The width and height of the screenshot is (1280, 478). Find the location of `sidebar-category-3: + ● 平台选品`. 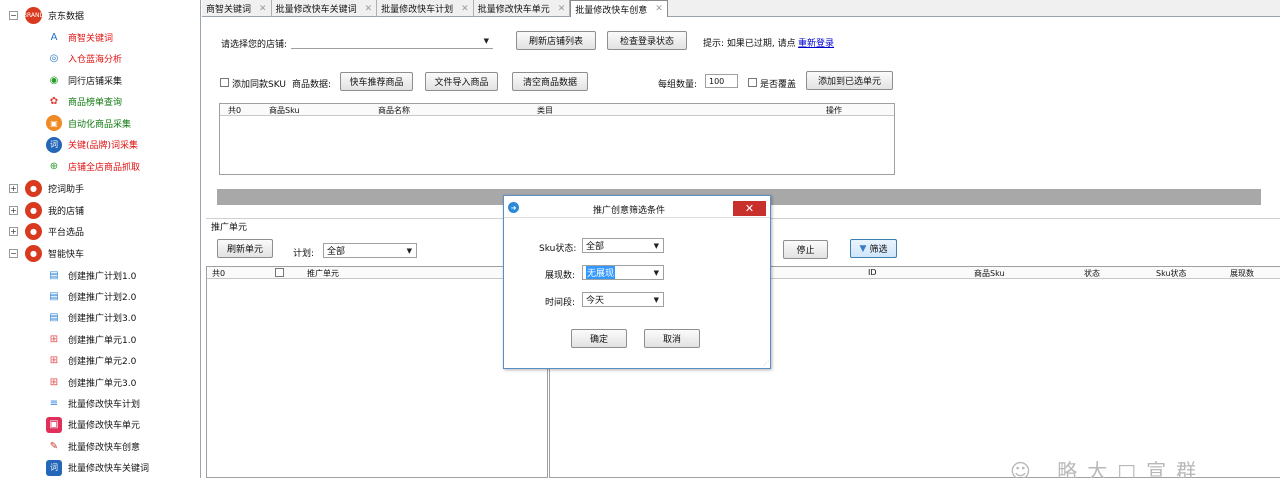

sidebar-category-3: + ● 平台选品 is located at coordinates (42, 231).